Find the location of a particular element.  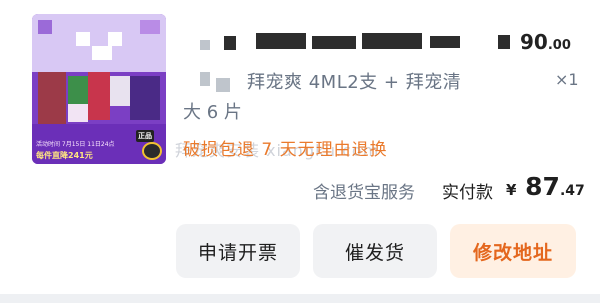

thumbnail-small-text: 活动时间 7月15日 11日24点 is located at coordinates (75, 144).